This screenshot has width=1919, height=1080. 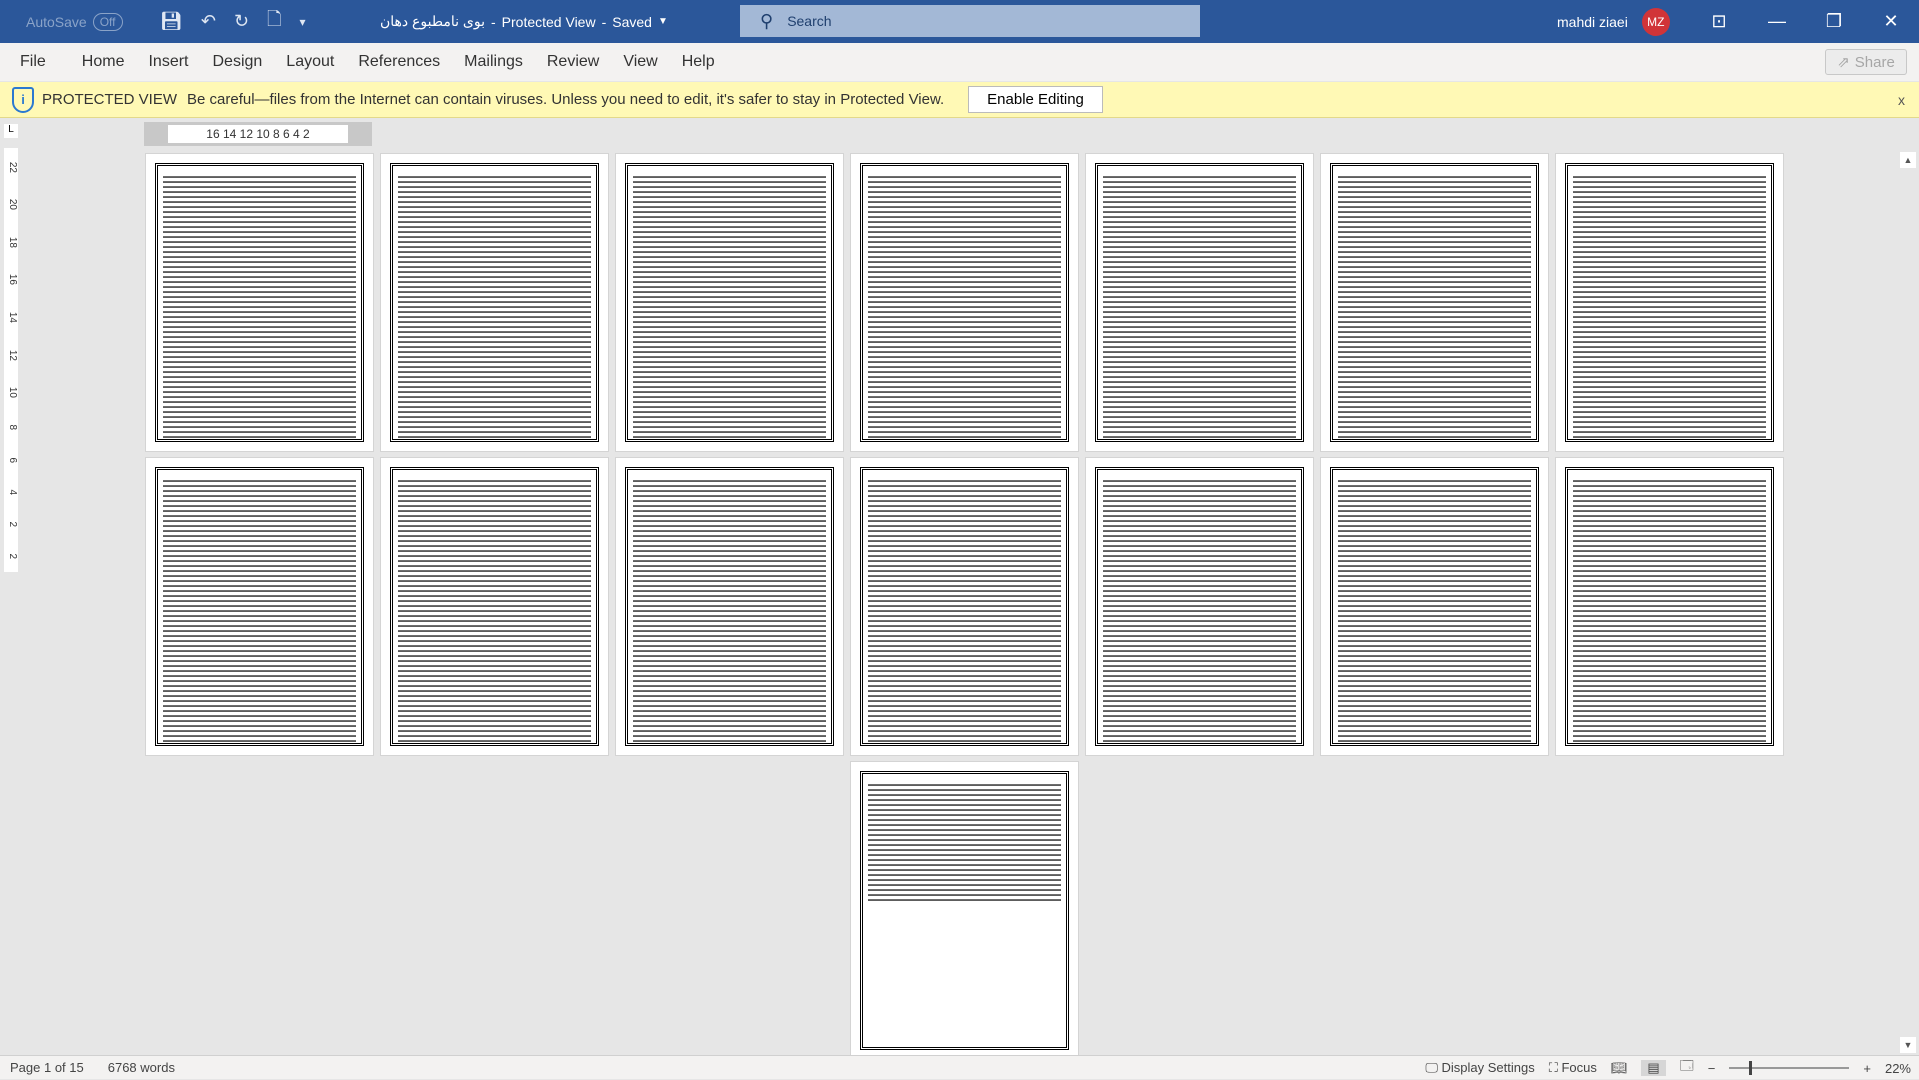 I want to click on zoom-in-icon: +, so click(x=1867, y=1068).